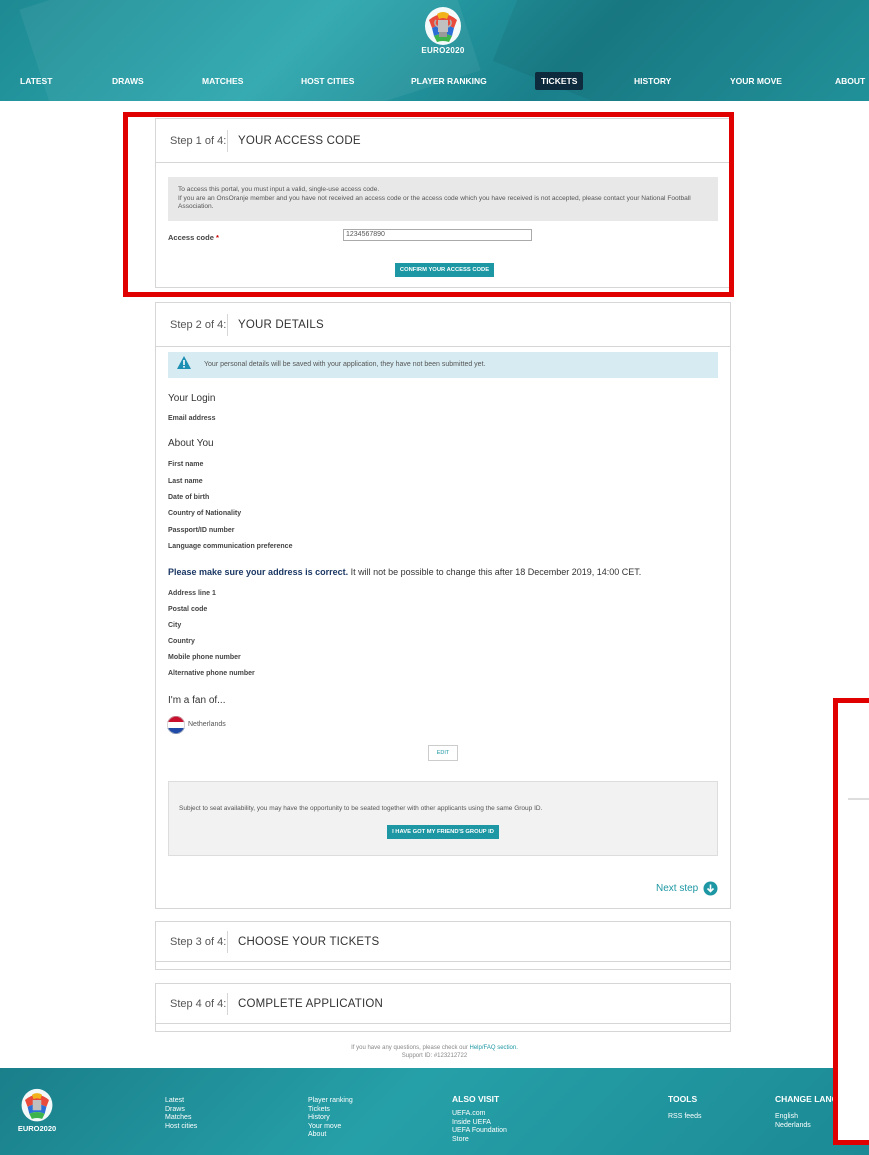 The height and width of the screenshot is (1155, 869). I want to click on nav-host-cities: HOST CITIES, so click(327, 81).